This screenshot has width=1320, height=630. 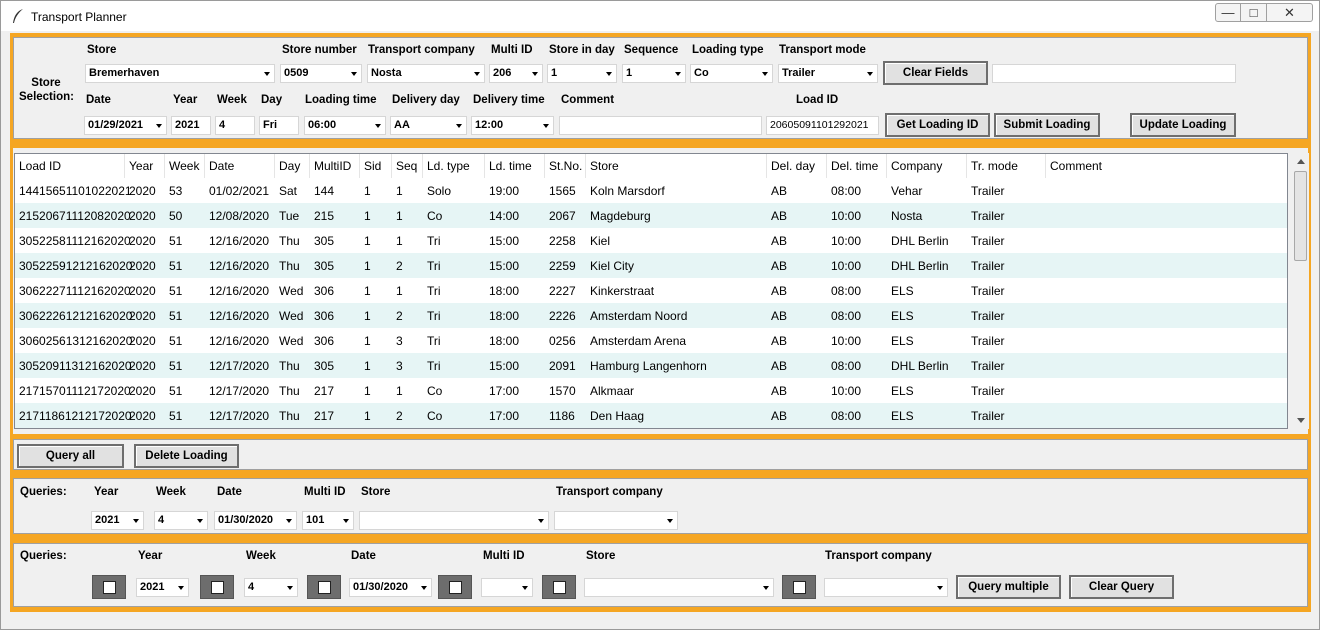 I want to click on maximize-button: □, so click(x=1254, y=12).